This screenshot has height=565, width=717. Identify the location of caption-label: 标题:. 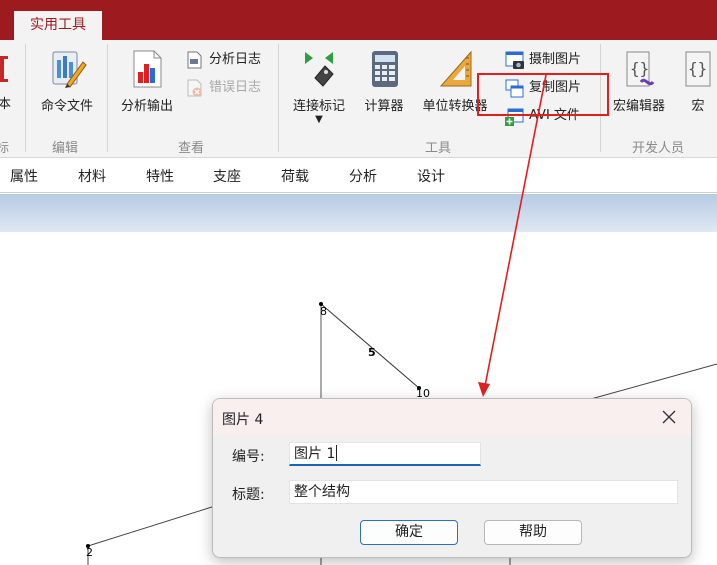
(248, 495).